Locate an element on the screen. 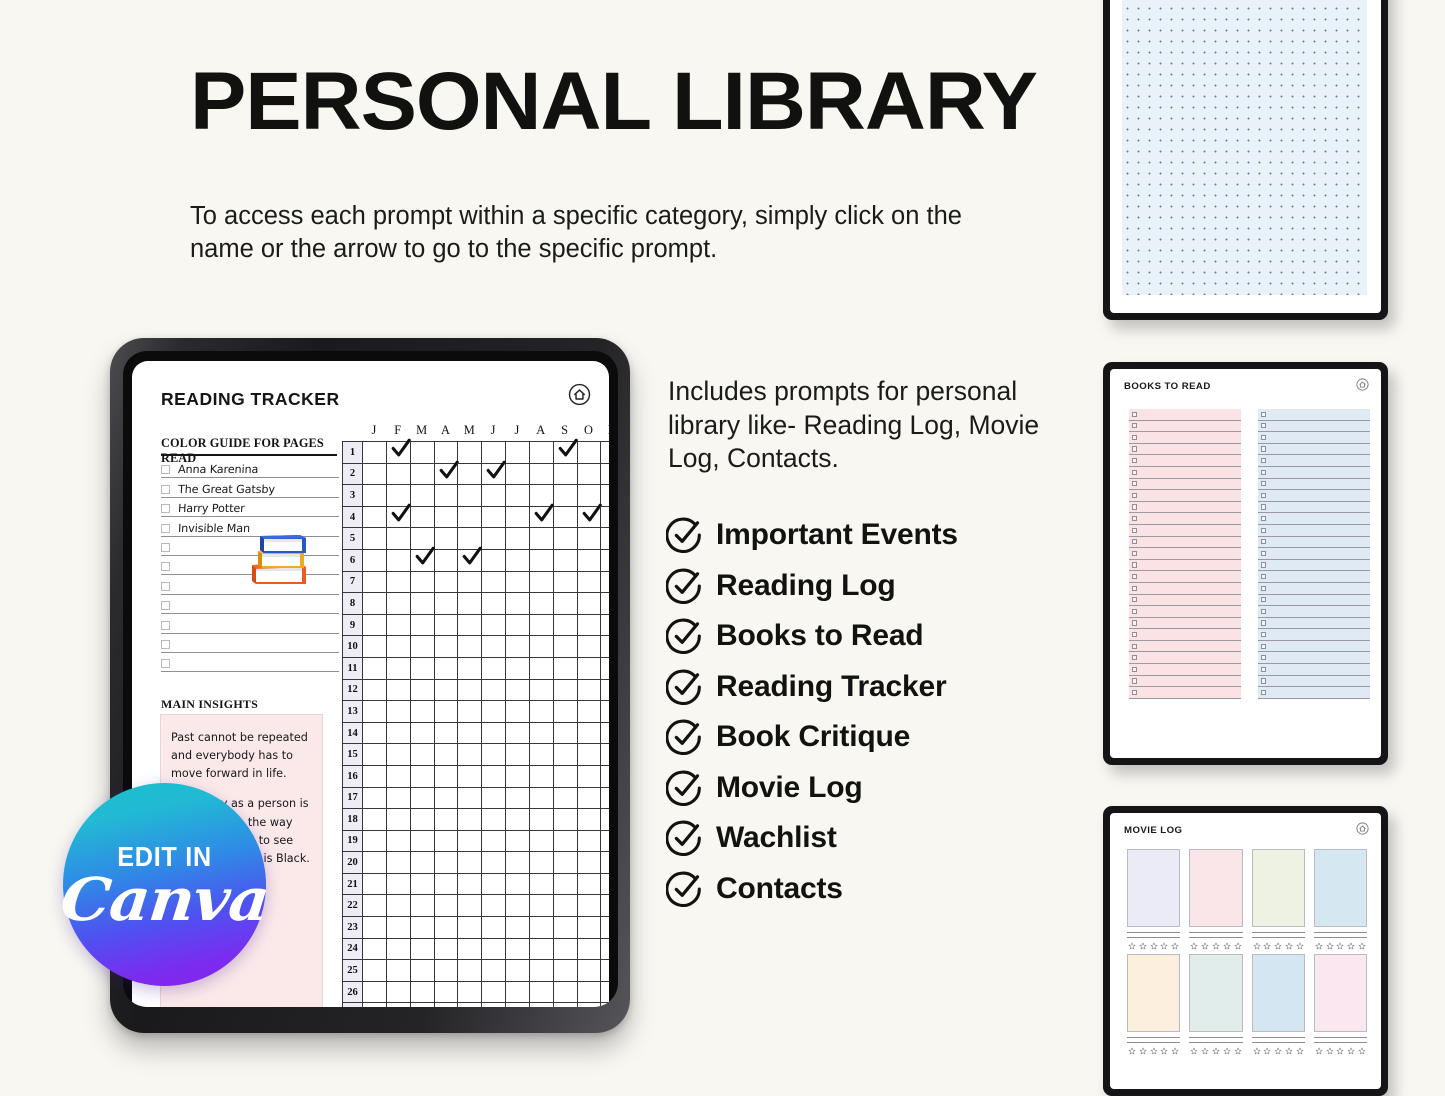  star-rating is located at coordinates (1278, 1051).